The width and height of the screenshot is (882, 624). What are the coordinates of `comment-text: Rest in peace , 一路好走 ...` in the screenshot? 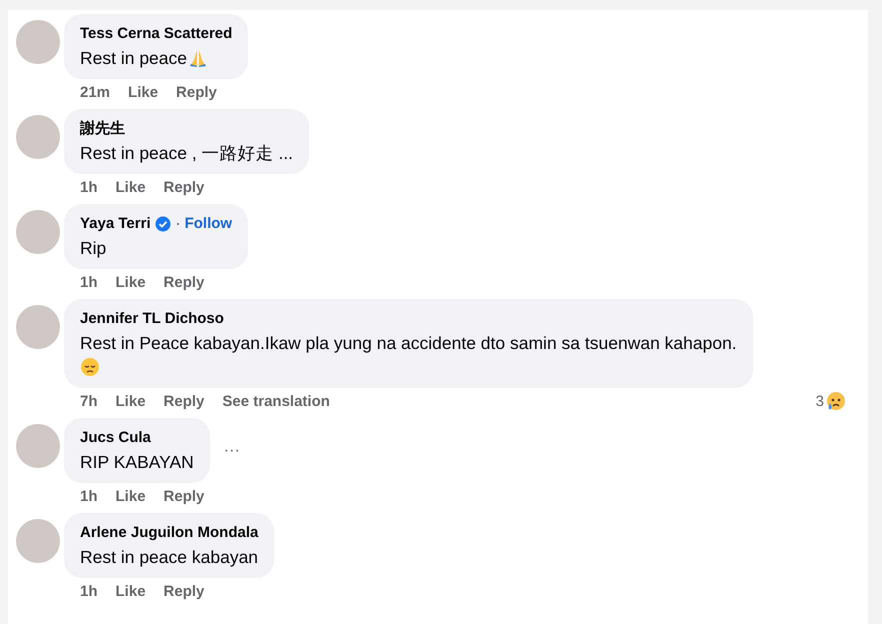 It's located at (187, 153).